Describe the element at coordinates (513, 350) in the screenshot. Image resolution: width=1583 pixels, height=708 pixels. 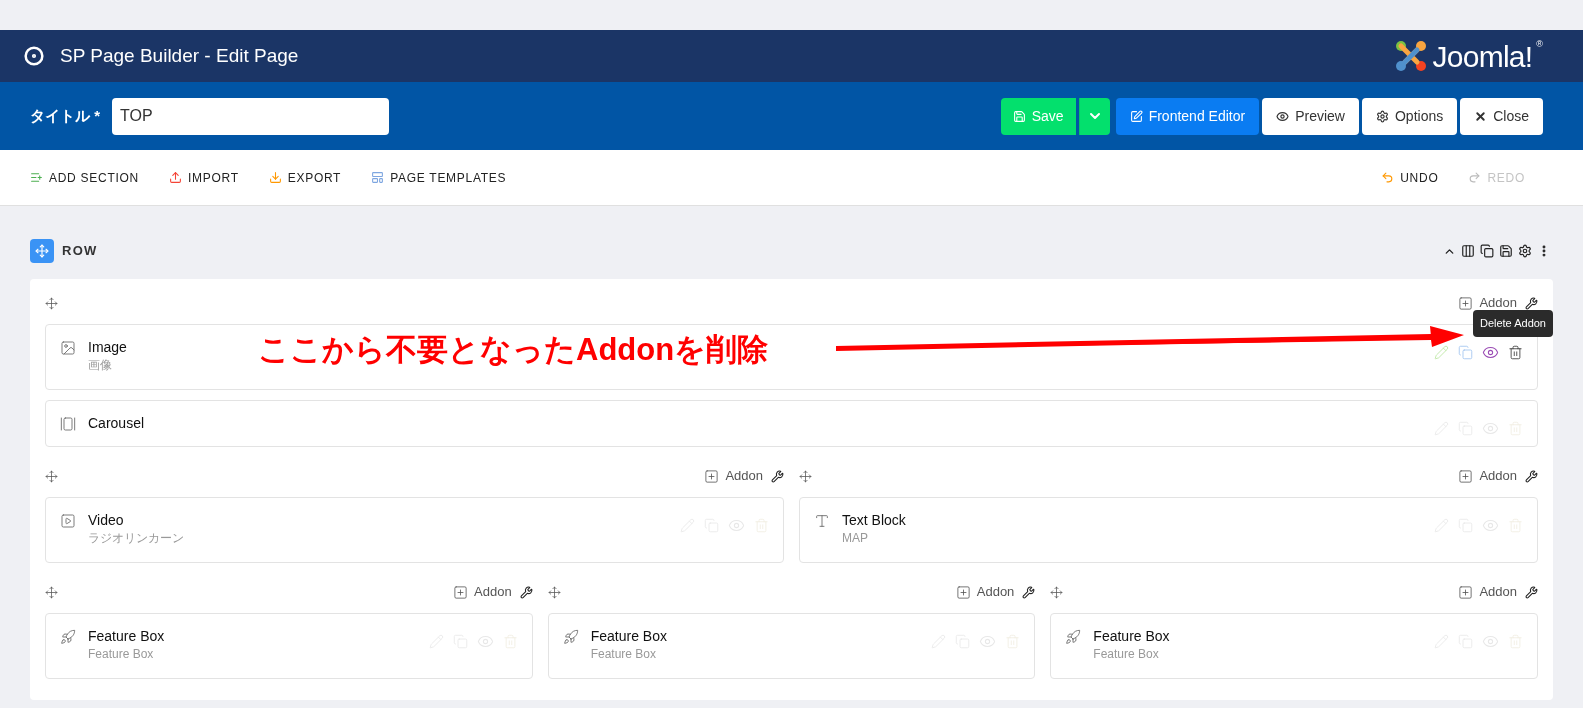
I see `annotation-text: ここから不要となったAddonを削除` at that location.